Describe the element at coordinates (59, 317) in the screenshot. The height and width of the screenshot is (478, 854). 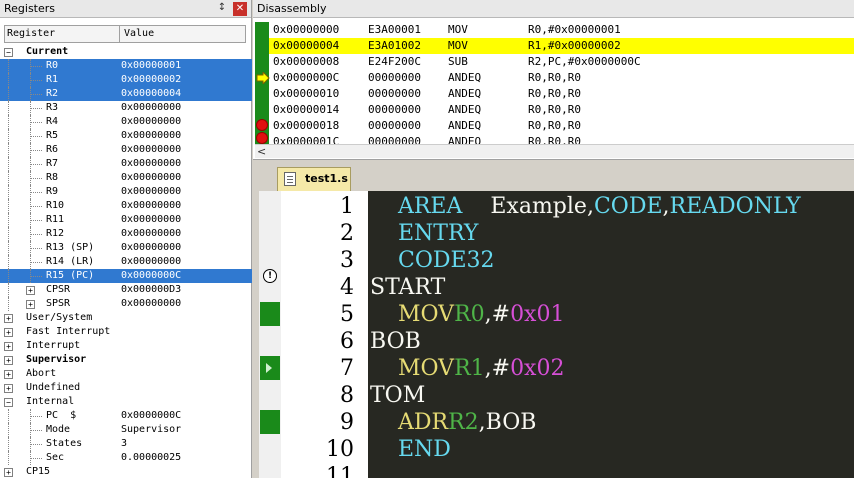
I see `register-name: User/System` at that location.